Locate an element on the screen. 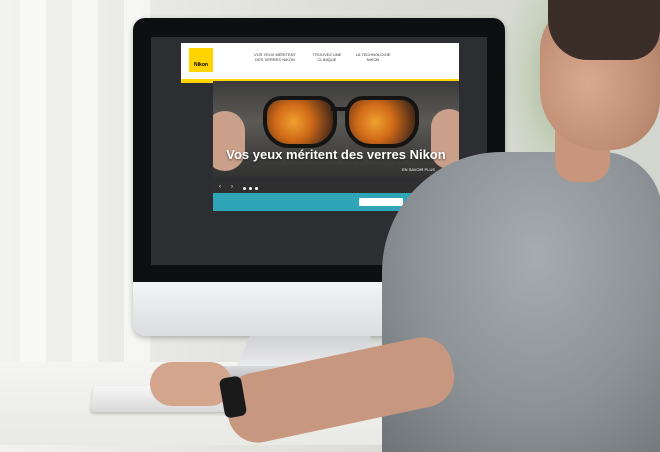  hand-left is located at coordinates (229, 141).